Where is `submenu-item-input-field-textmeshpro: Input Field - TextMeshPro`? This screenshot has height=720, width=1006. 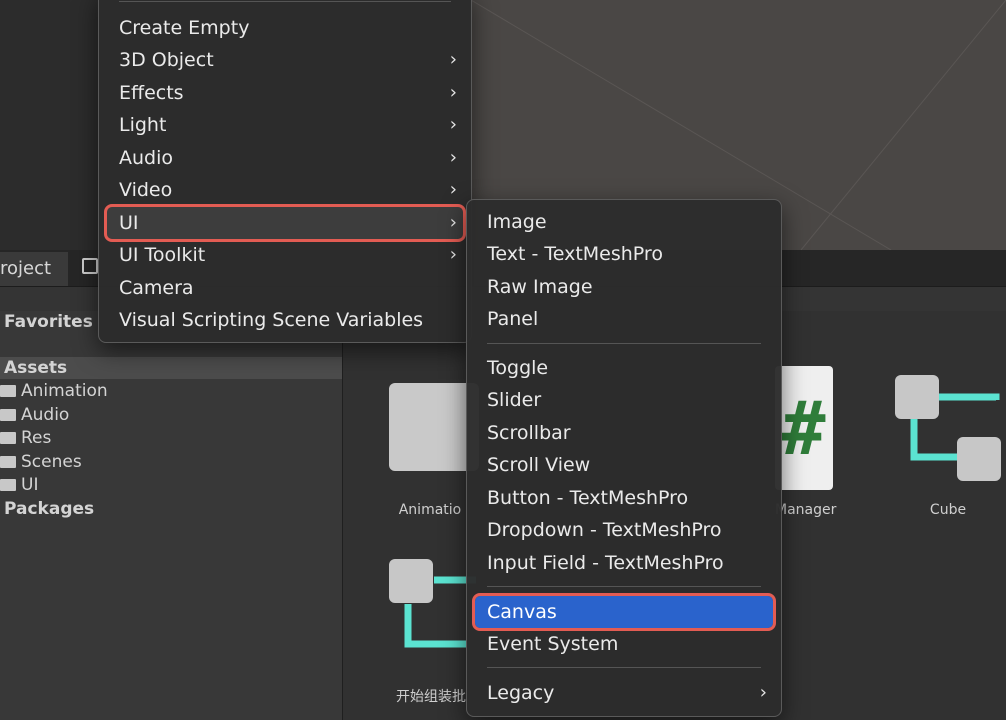
submenu-item-input-field-textmeshpro: Input Field - TextMeshPro is located at coordinates (624, 563).